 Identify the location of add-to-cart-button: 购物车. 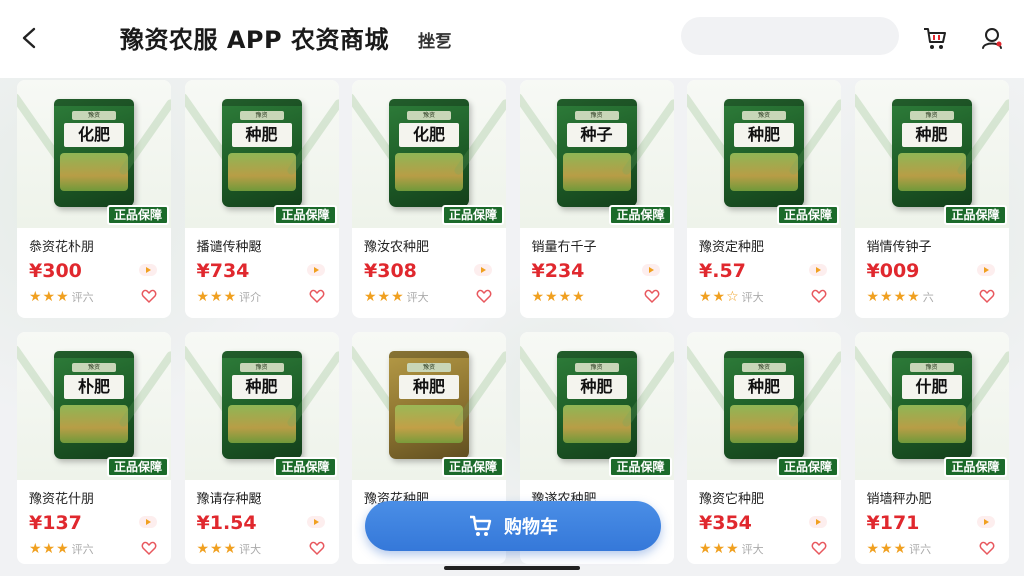
(513, 526).